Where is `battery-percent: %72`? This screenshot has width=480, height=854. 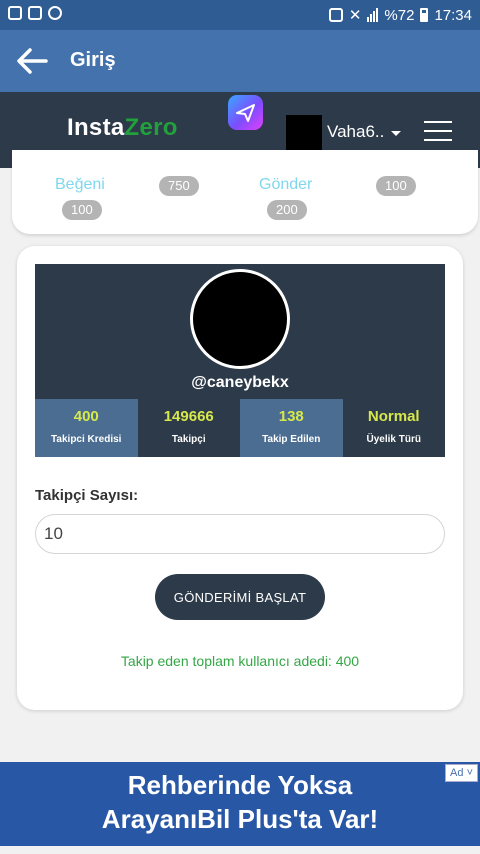
battery-percent: %72 is located at coordinates (399, 15).